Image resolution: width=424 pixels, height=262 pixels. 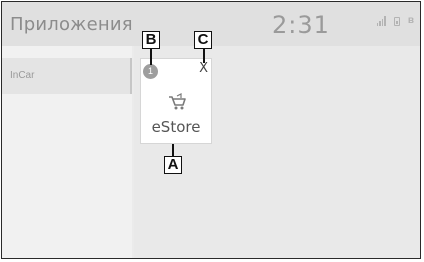 What do you see at coordinates (151, 57) in the screenshot?
I see `callout-b-leader` at bounding box center [151, 57].